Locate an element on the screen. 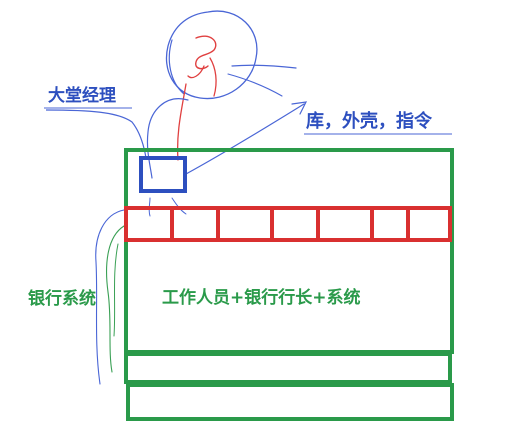 The width and height of the screenshot is (525, 435). person-sketch is located at coordinates (221, 94).